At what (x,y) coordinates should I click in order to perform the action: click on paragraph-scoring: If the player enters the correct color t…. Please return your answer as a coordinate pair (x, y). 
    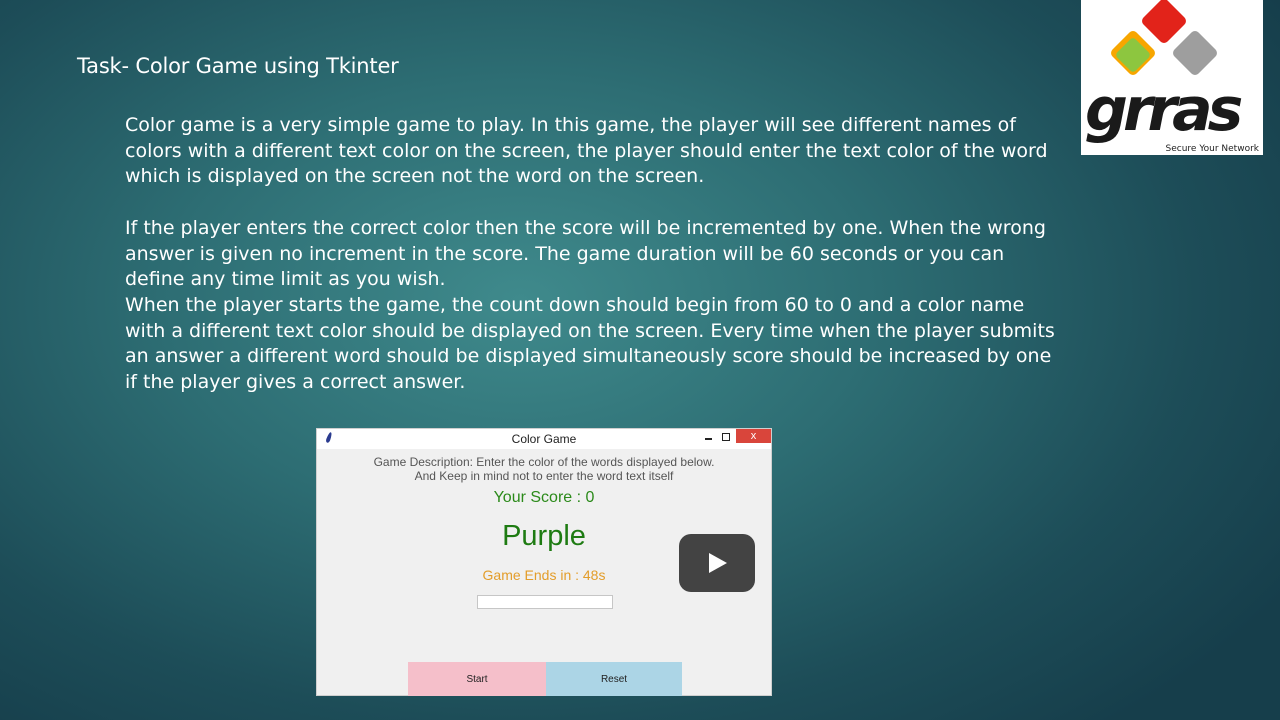
    Looking at the image, I should click on (585, 253).